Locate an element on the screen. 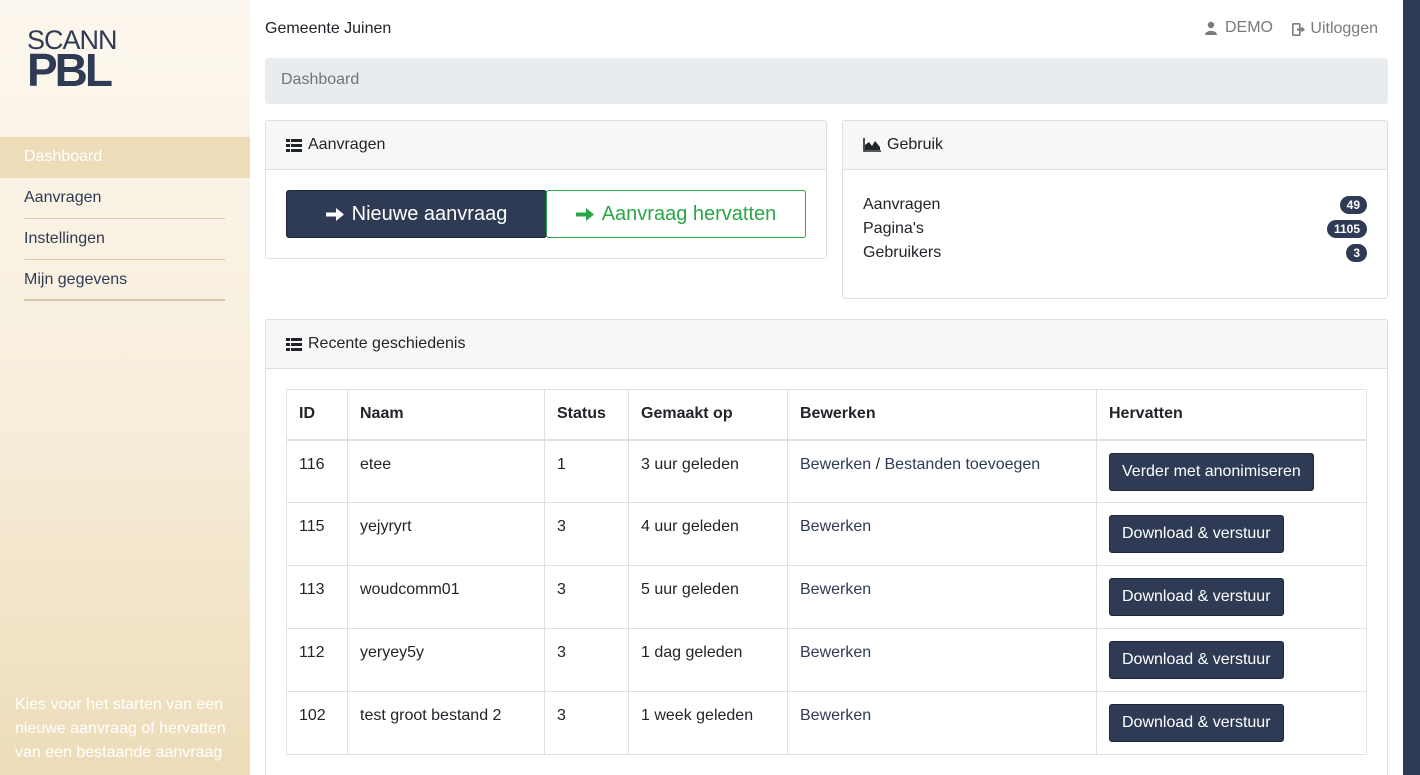 The width and height of the screenshot is (1420, 775). count-badge: 3 is located at coordinates (1356, 253).